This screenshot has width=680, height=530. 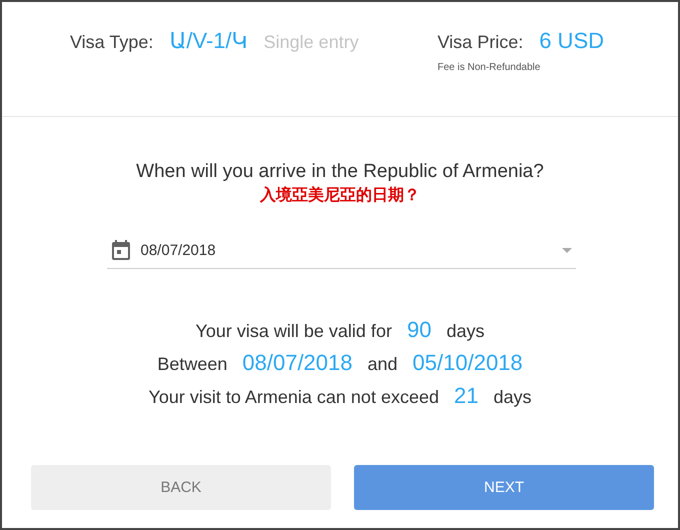 I want to click on between-label: Between, so click(x=192, y=364).